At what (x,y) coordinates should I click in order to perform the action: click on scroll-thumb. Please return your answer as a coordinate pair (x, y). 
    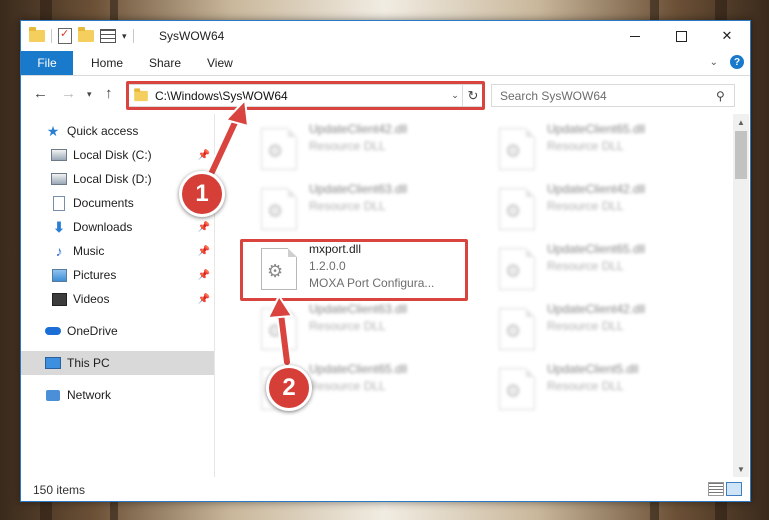
    Looking at the image, I should click on (741, 155).